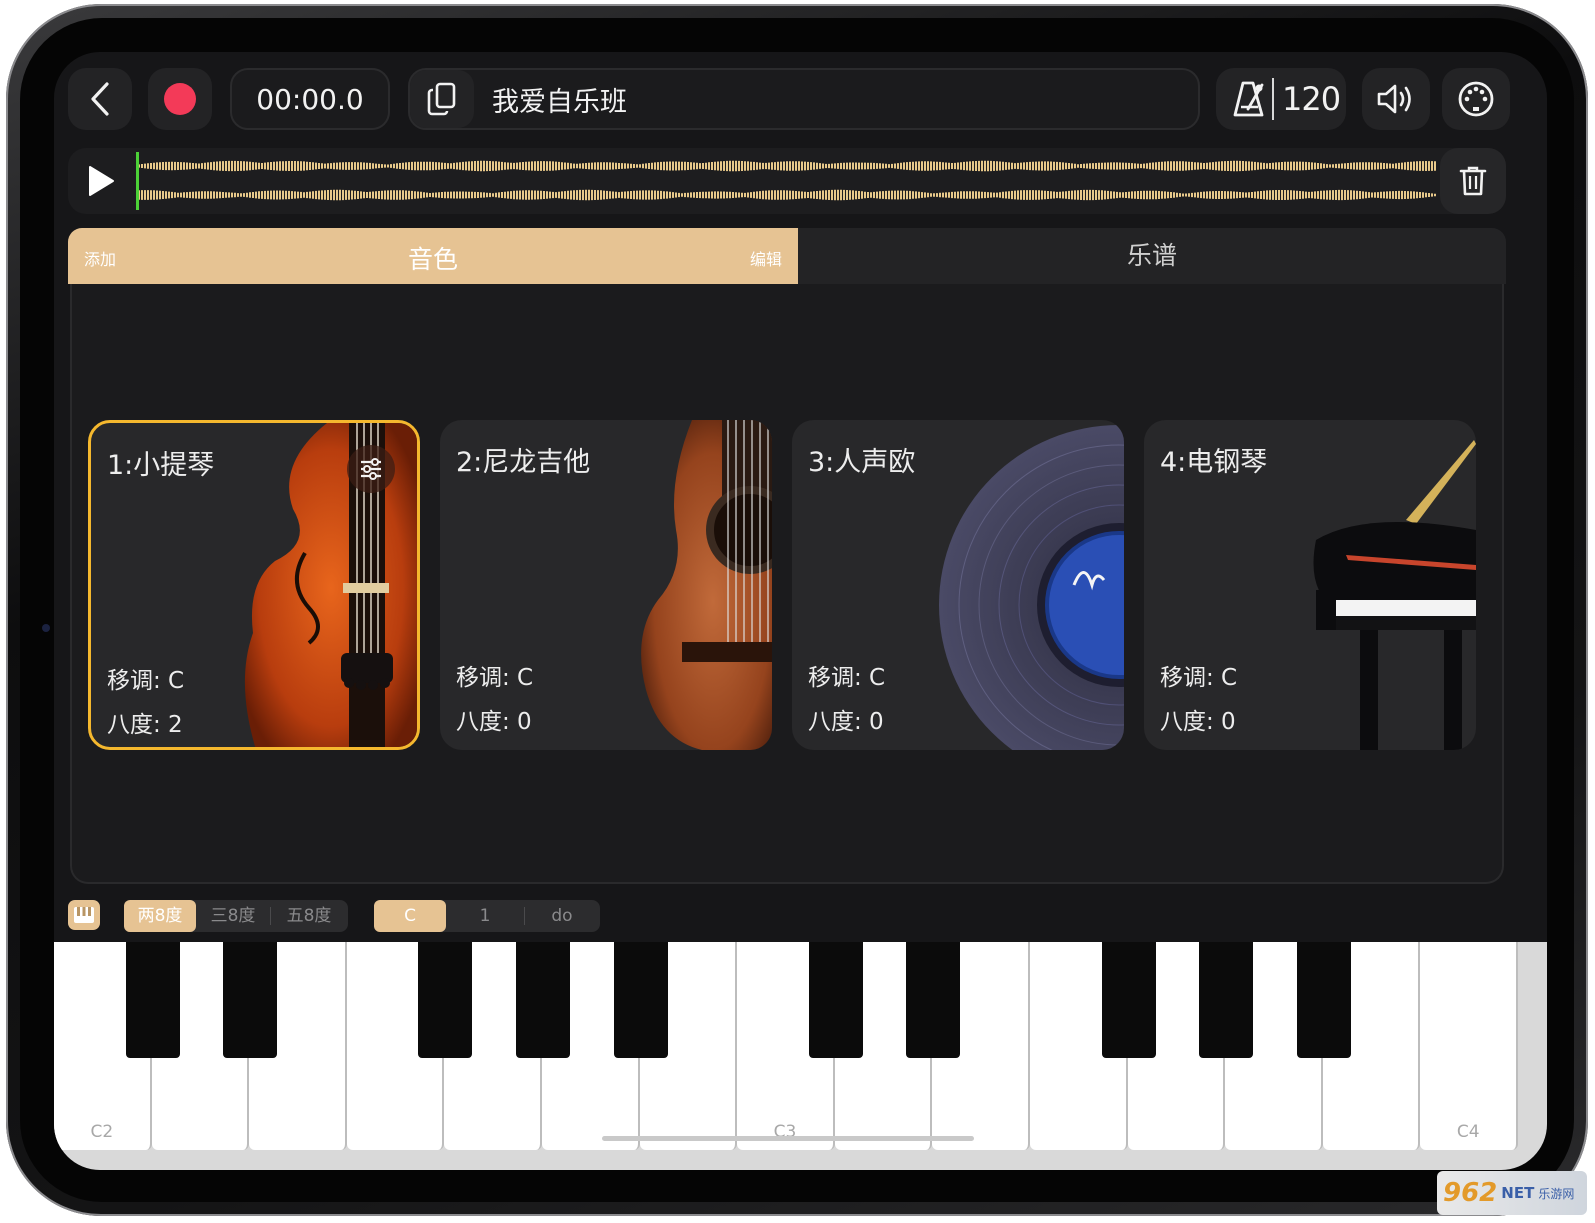 Image resolution: width=1595 pixels, height=1223 pixels. I want to click on copy-button, so click(442, 99).